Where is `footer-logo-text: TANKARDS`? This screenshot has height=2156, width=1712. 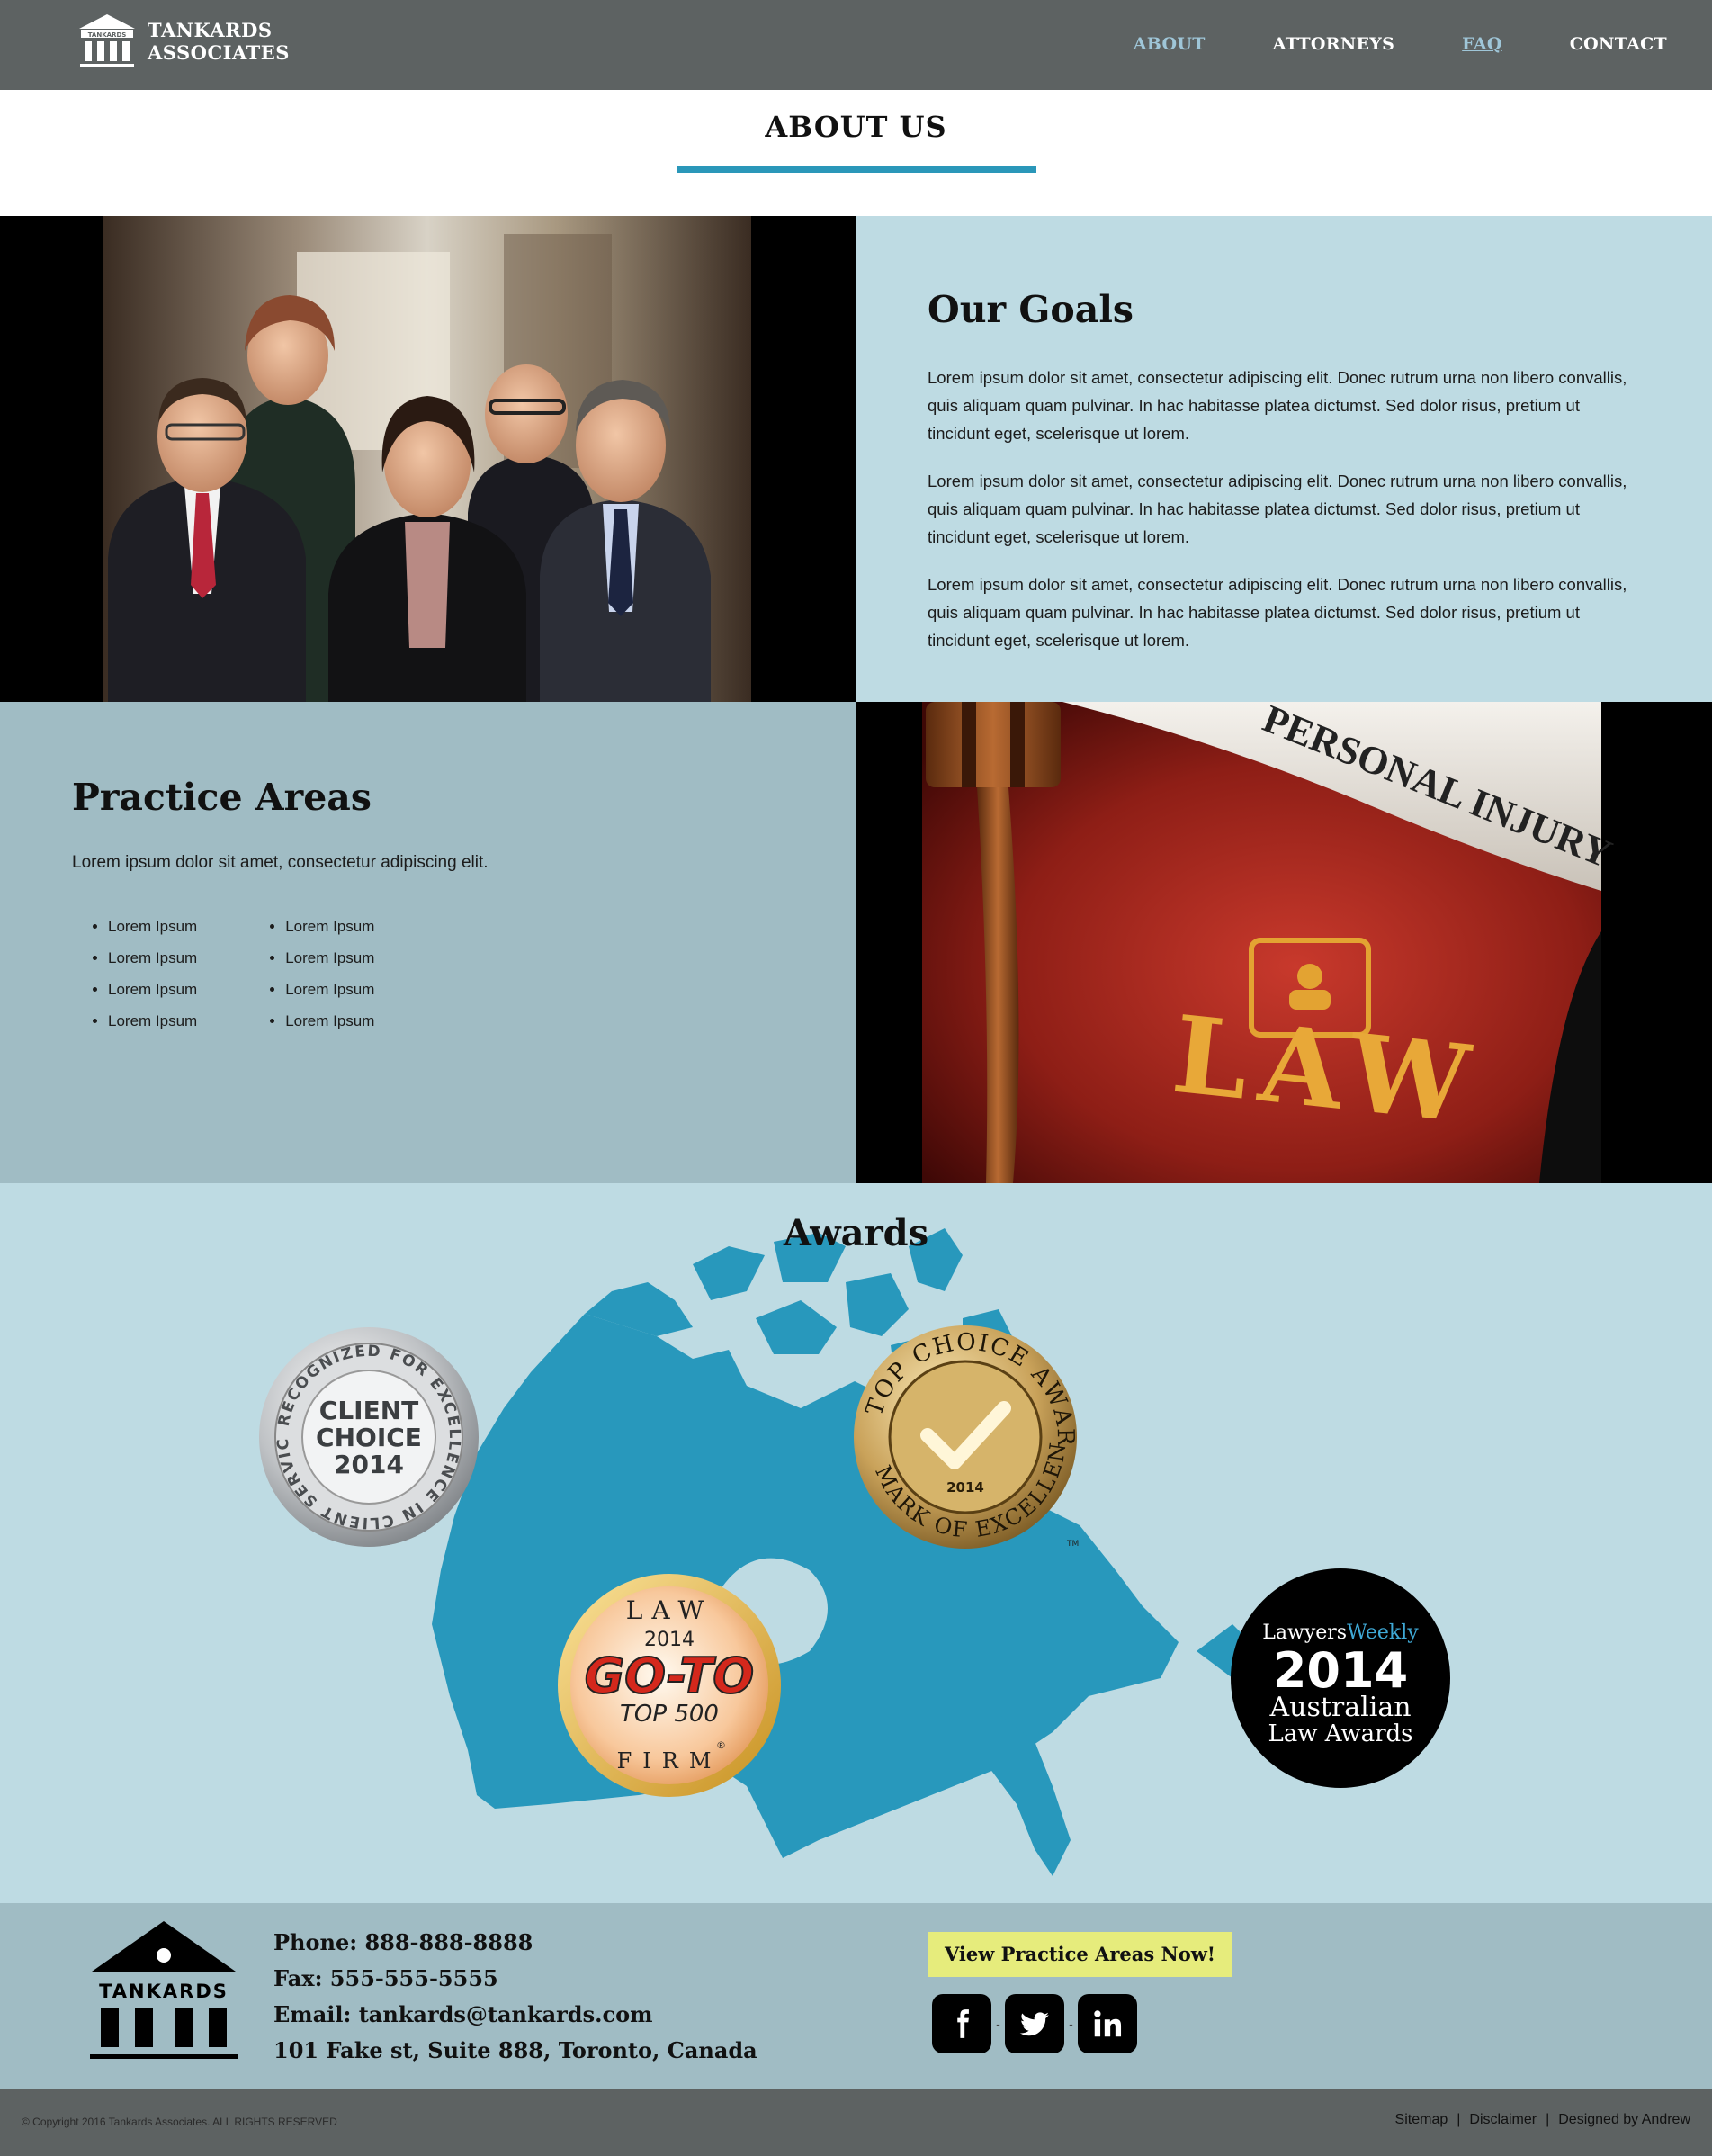
footer-logo-text: TANKARDS is located at coordinates (164, 1991).